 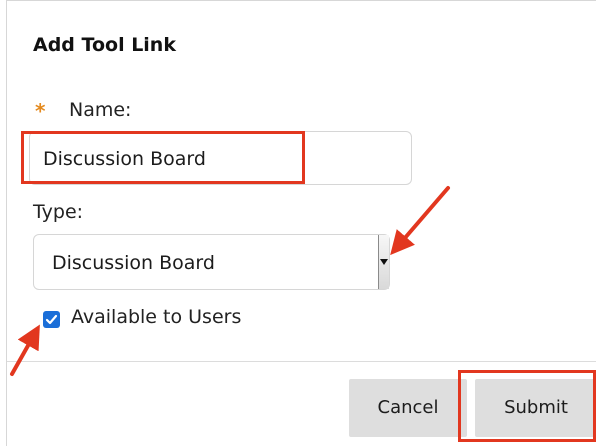 What do you see at coordinates (301, 361) in the screenshot?
I see `footer-divider` at bounding box center [301, 361].